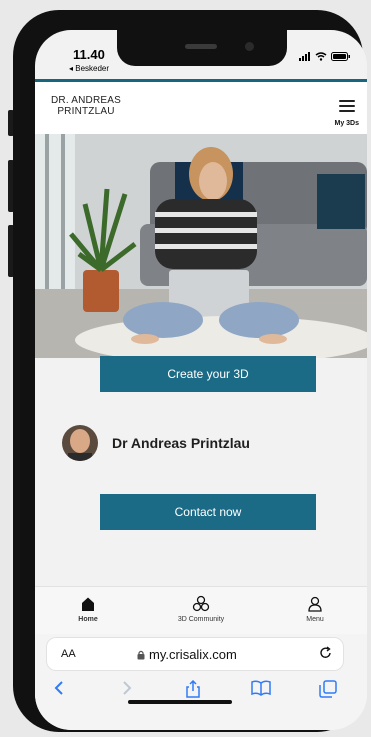 Image resolution: width=371 pixels, height=737 pixels. What do you see at coordinates (141, 654) in the screenshot?
I see `lock-icon` at bounding box center [141, 654].